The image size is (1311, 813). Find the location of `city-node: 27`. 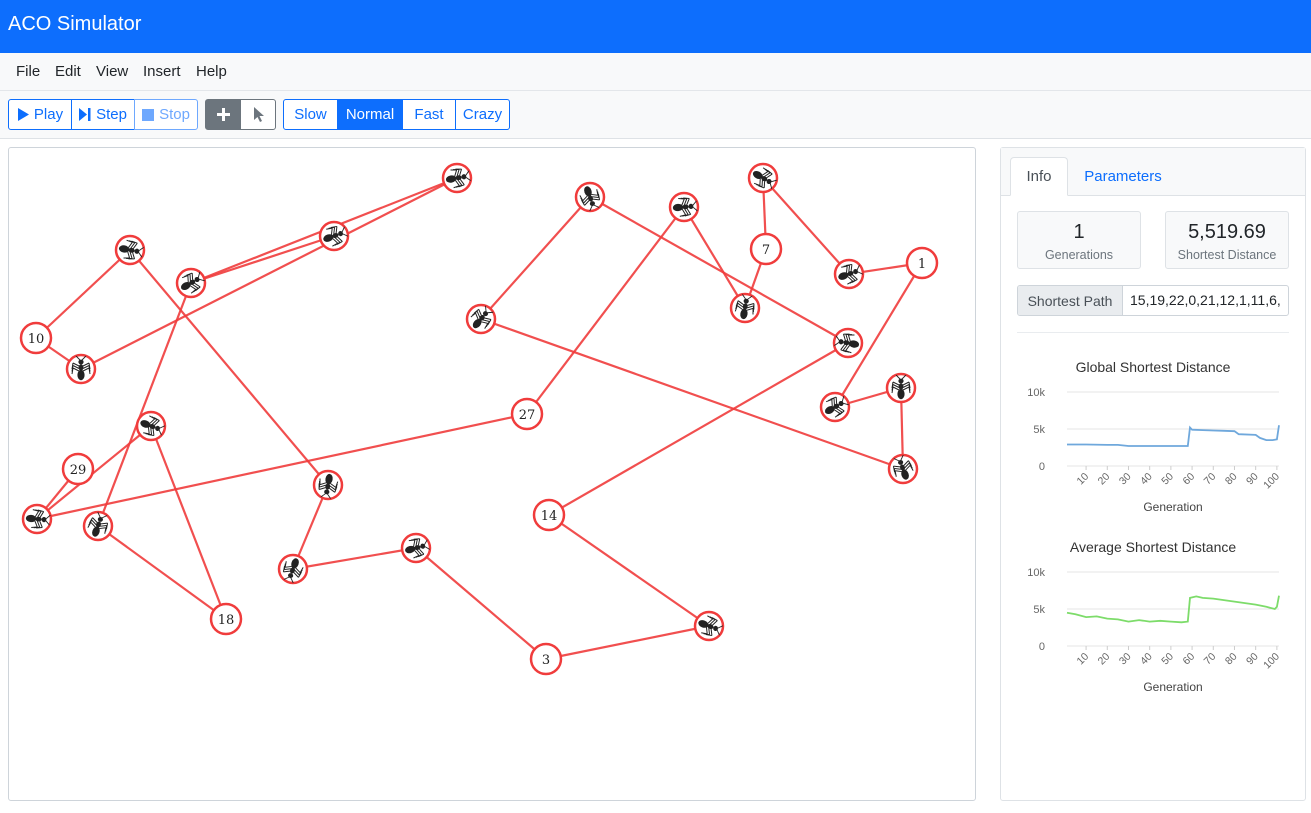

city-node: 27 is located at coordinates (527, 414).